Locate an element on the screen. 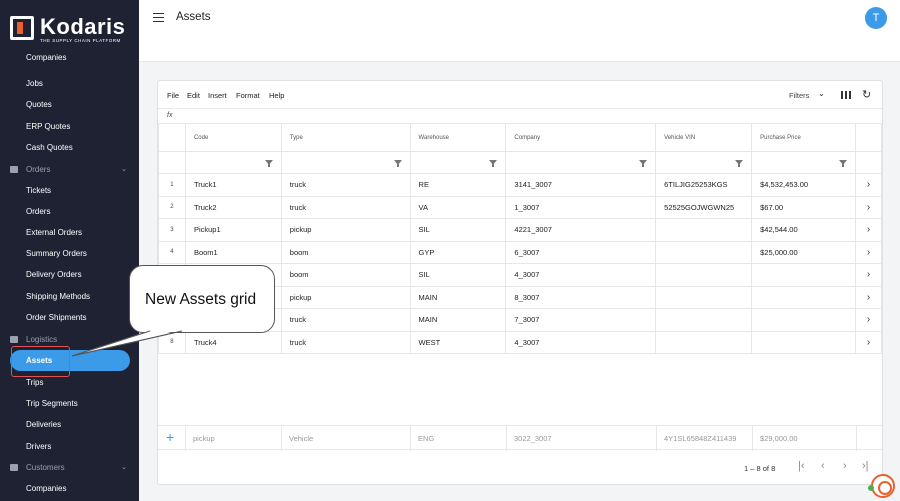 The image size is (900, 501). user-avatar: T is located at coordinates (876, 18).